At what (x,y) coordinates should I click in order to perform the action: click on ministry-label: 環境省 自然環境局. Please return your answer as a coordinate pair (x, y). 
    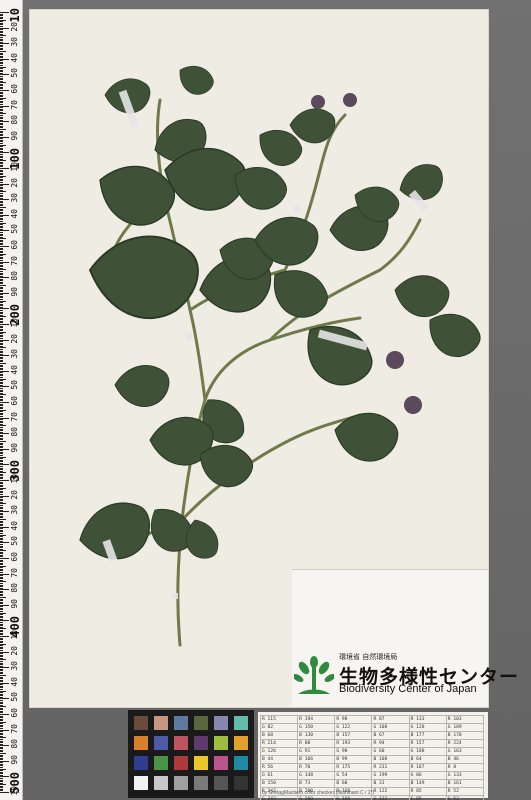
    Looking at the image, I should click on (368, 657).